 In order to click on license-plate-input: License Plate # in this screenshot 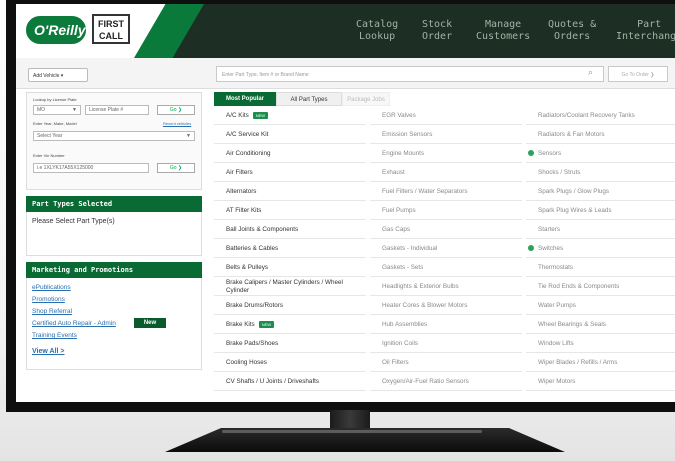, I will do `click(117, 110)`.